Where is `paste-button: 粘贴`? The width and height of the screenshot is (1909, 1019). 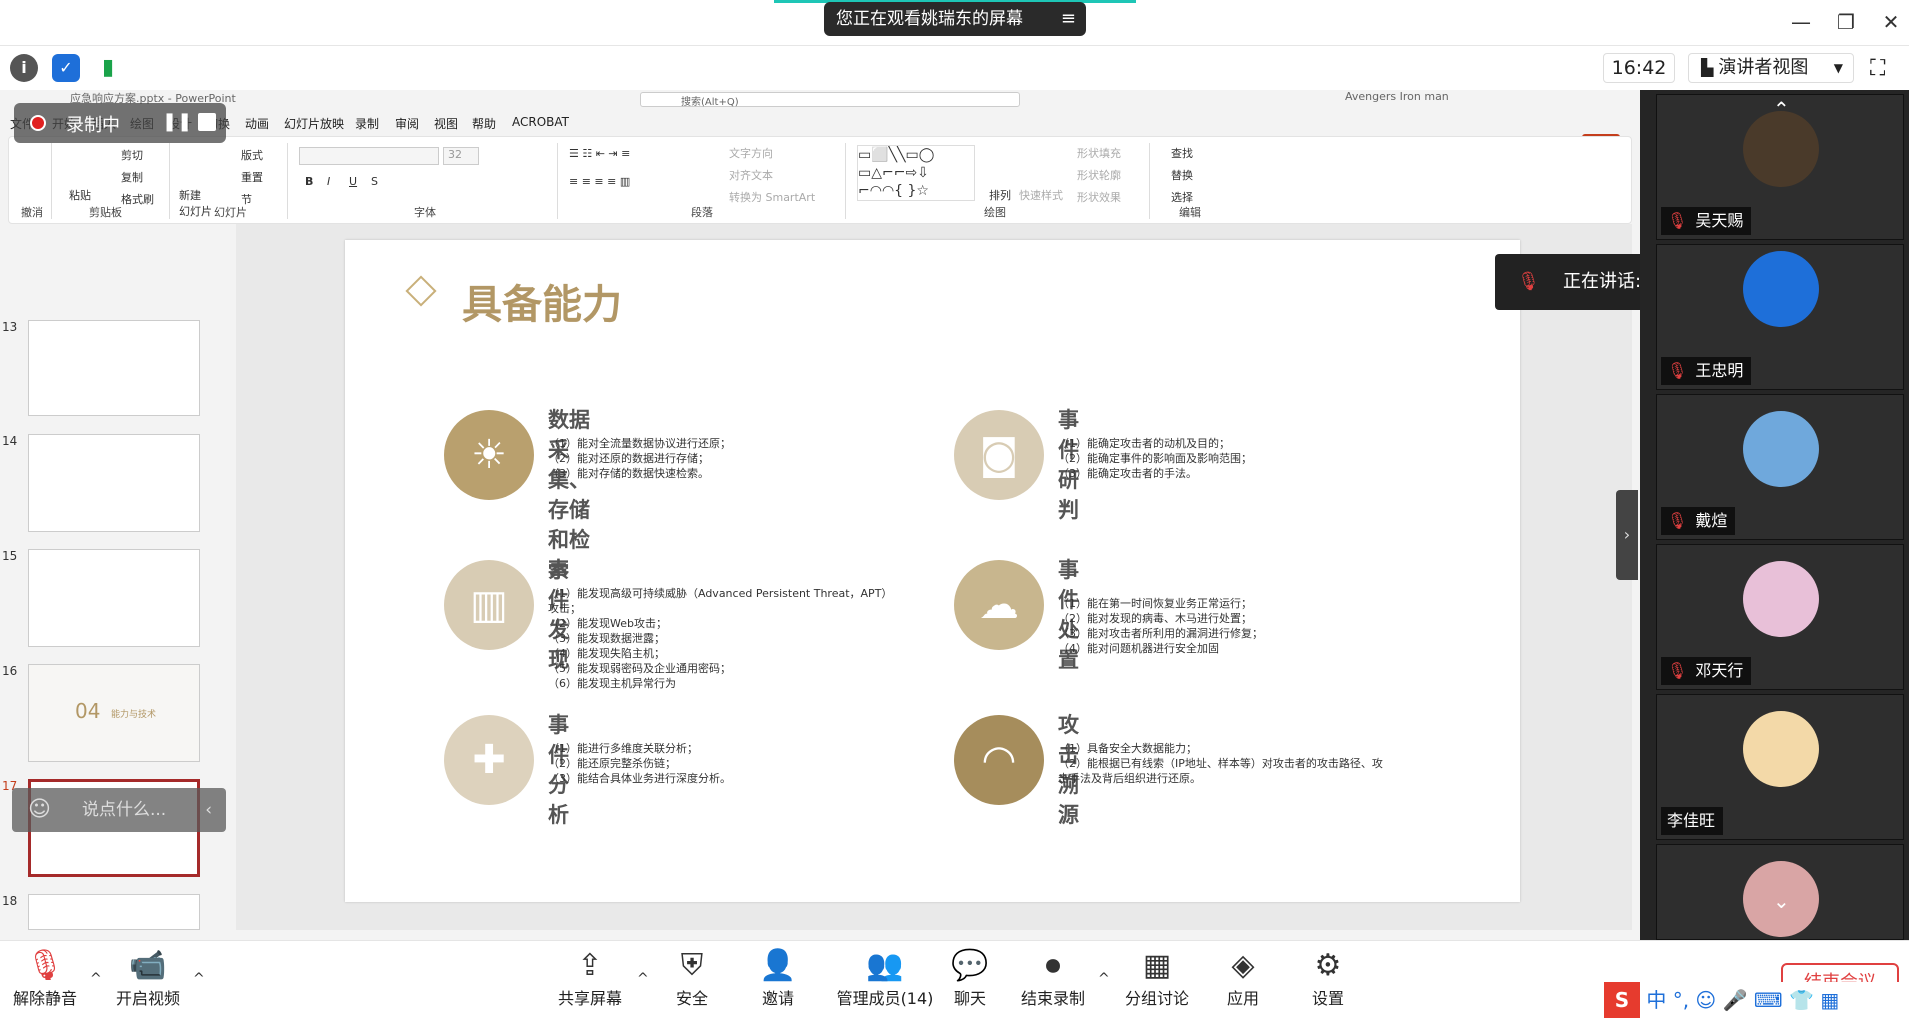 paste-button: 粘贴 is located at coordinates (80, 195).